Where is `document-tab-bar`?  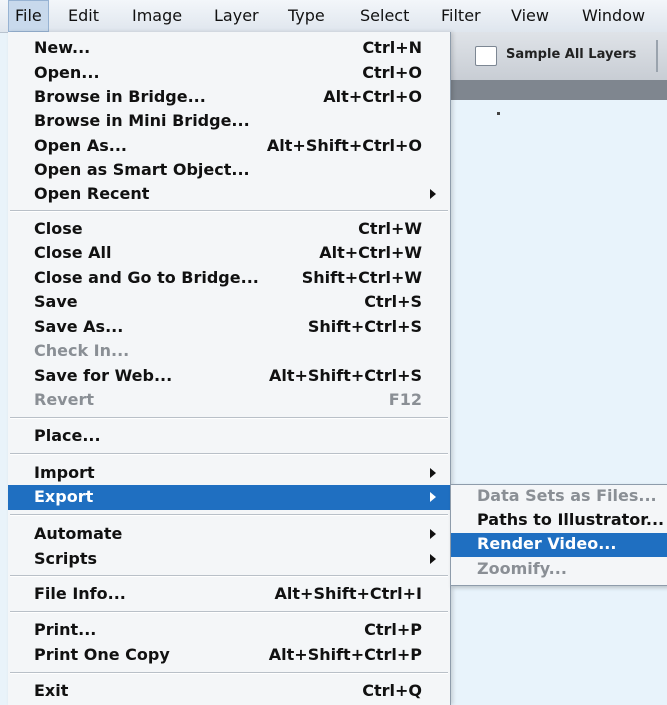 document-tab-bar is located at coordinates (558, 90).